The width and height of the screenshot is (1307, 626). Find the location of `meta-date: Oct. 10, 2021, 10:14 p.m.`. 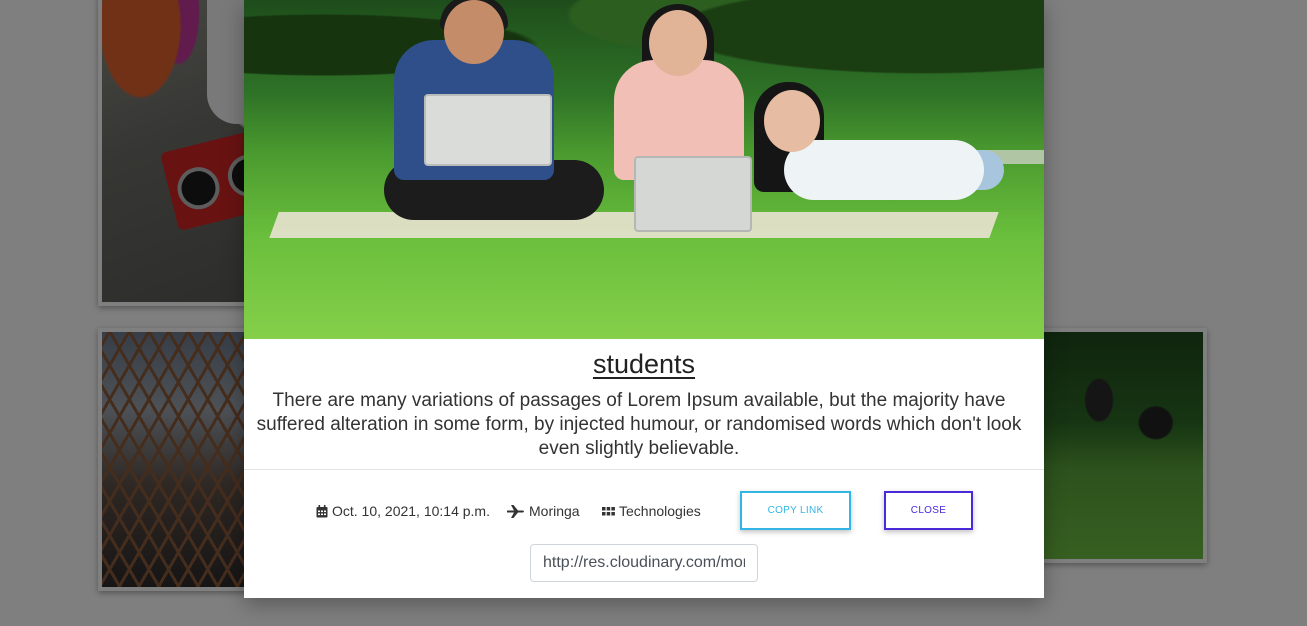

meta-date: Oct. 10, 2021, 10:14 p.m. is located at coordinates (403, 511).